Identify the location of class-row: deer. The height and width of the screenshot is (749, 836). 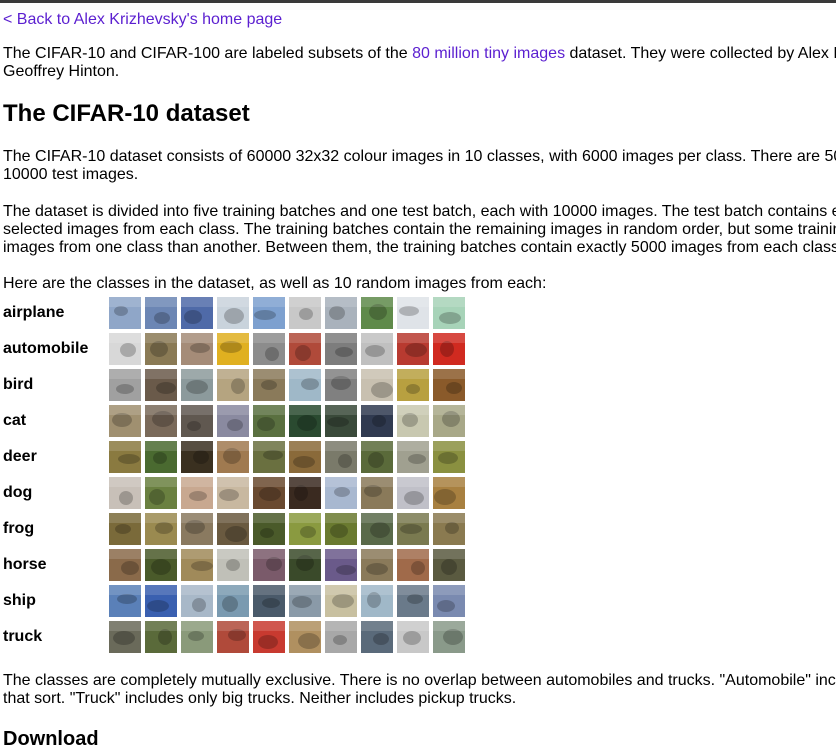
(234, 457).